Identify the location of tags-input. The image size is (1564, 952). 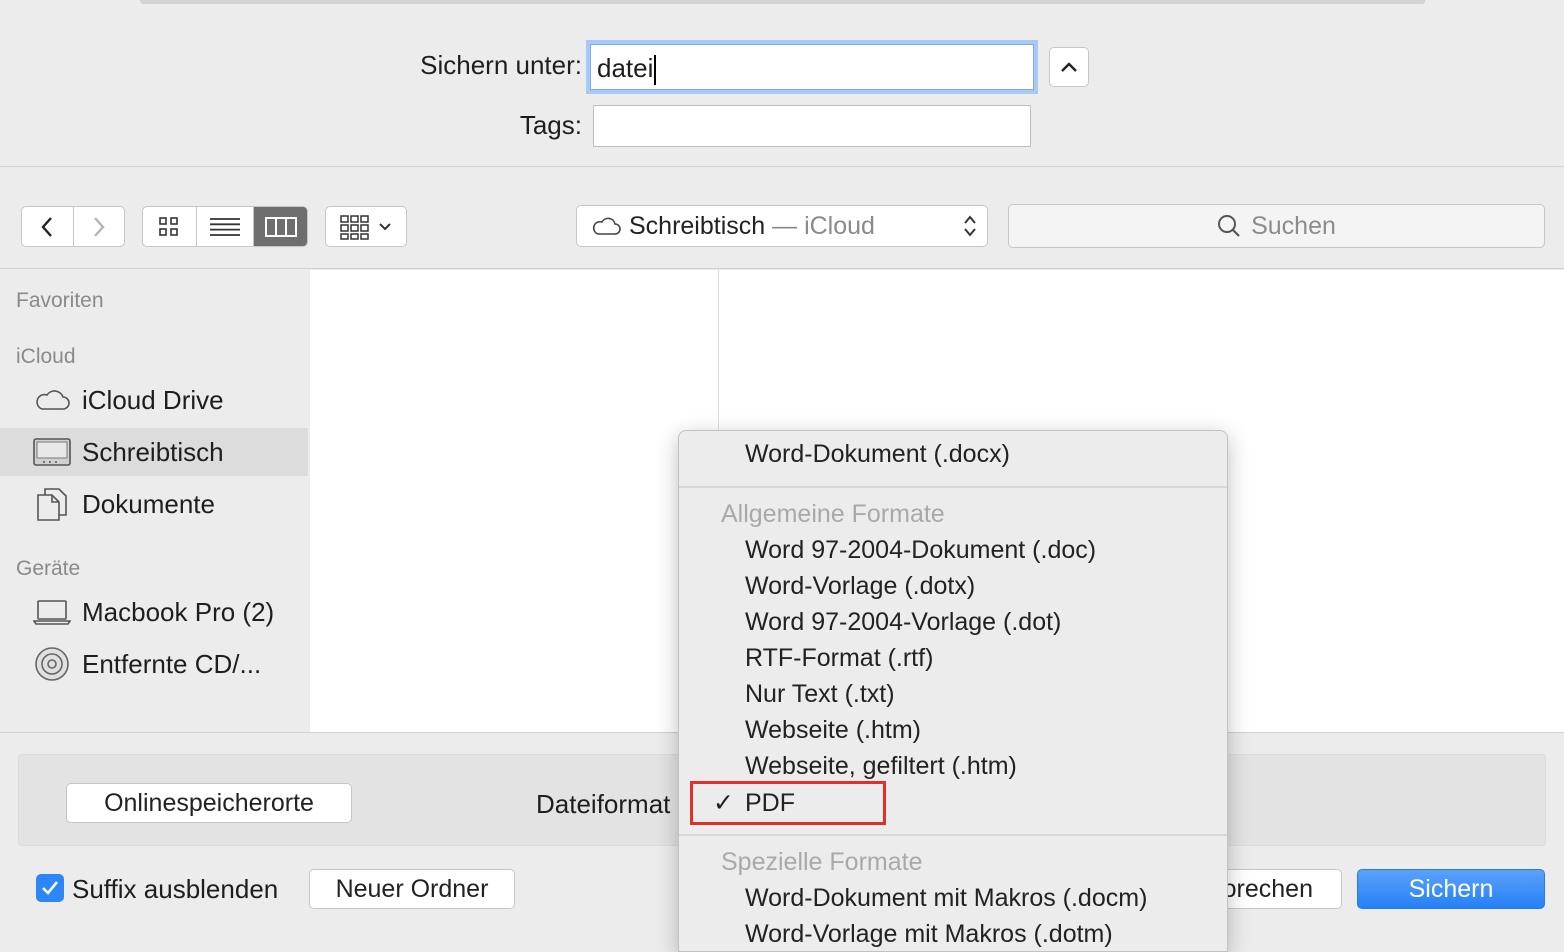
(812, 126).